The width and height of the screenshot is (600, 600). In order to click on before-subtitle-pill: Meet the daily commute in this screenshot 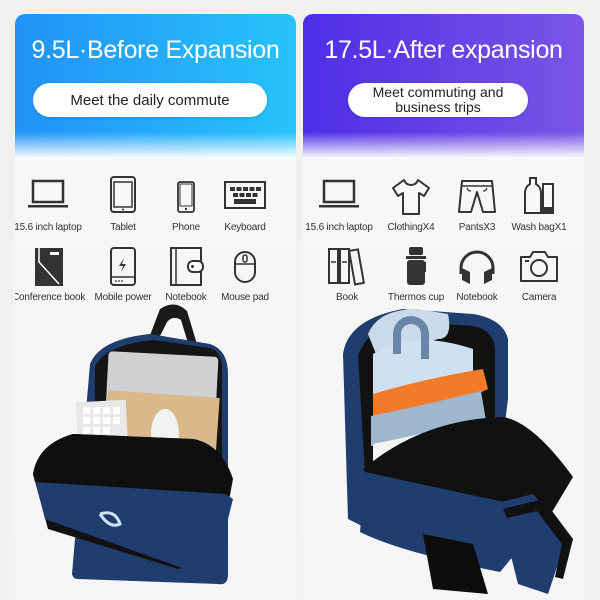, I will do `click(150, 100)`.